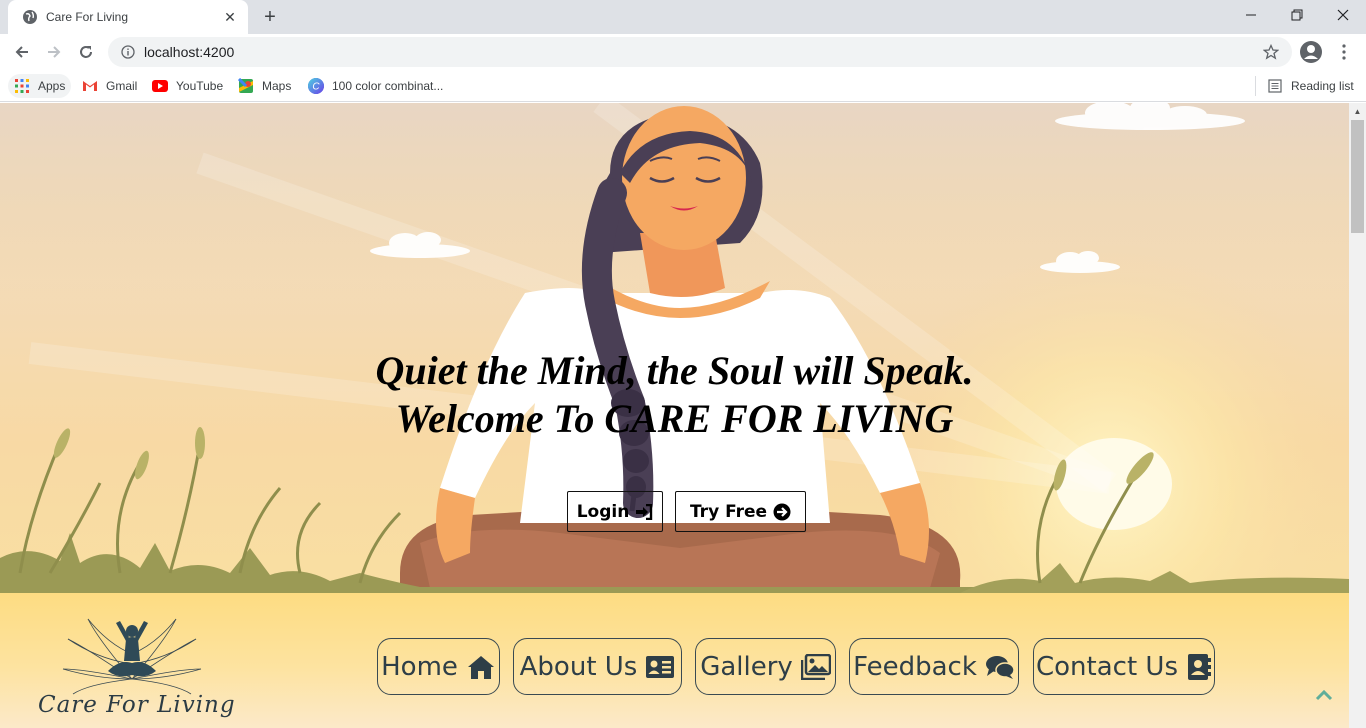 Image resolution: width=1366 pixels, height=728 pixels. Describe the element at coordinates (132, 656) in the screenshot. I see `lotus-yoga-logo-icon` at that location.